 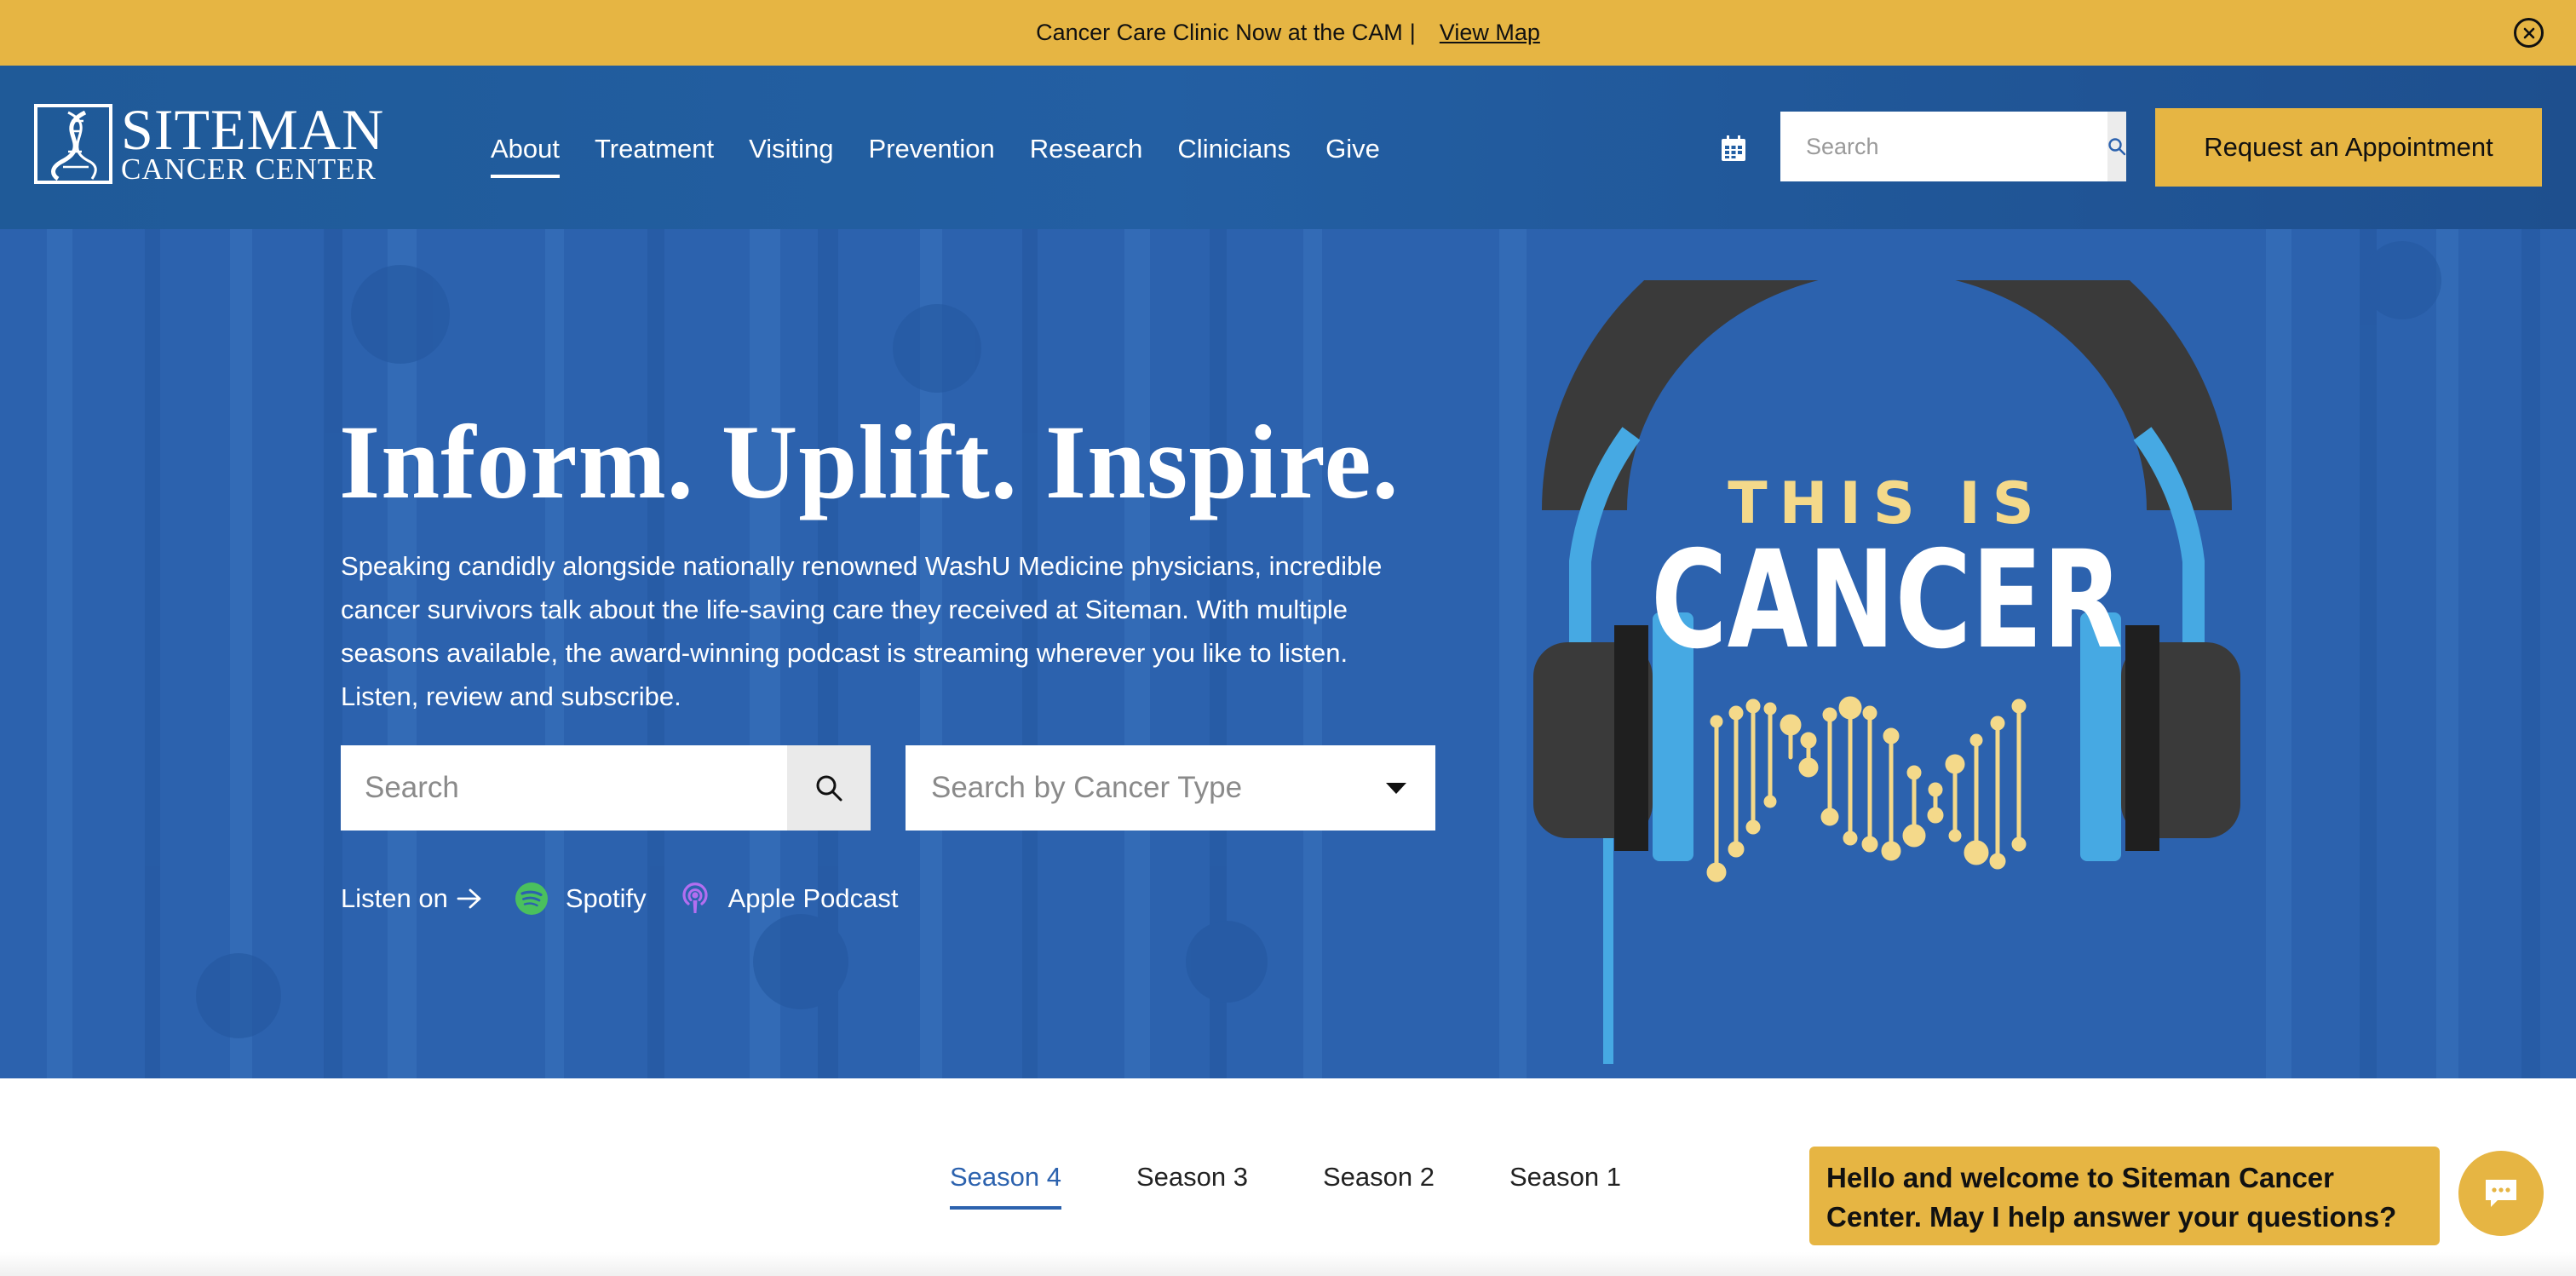 I want to click on hero-title: Inform. Uplift. Inspire., so click(x=869, y=462).